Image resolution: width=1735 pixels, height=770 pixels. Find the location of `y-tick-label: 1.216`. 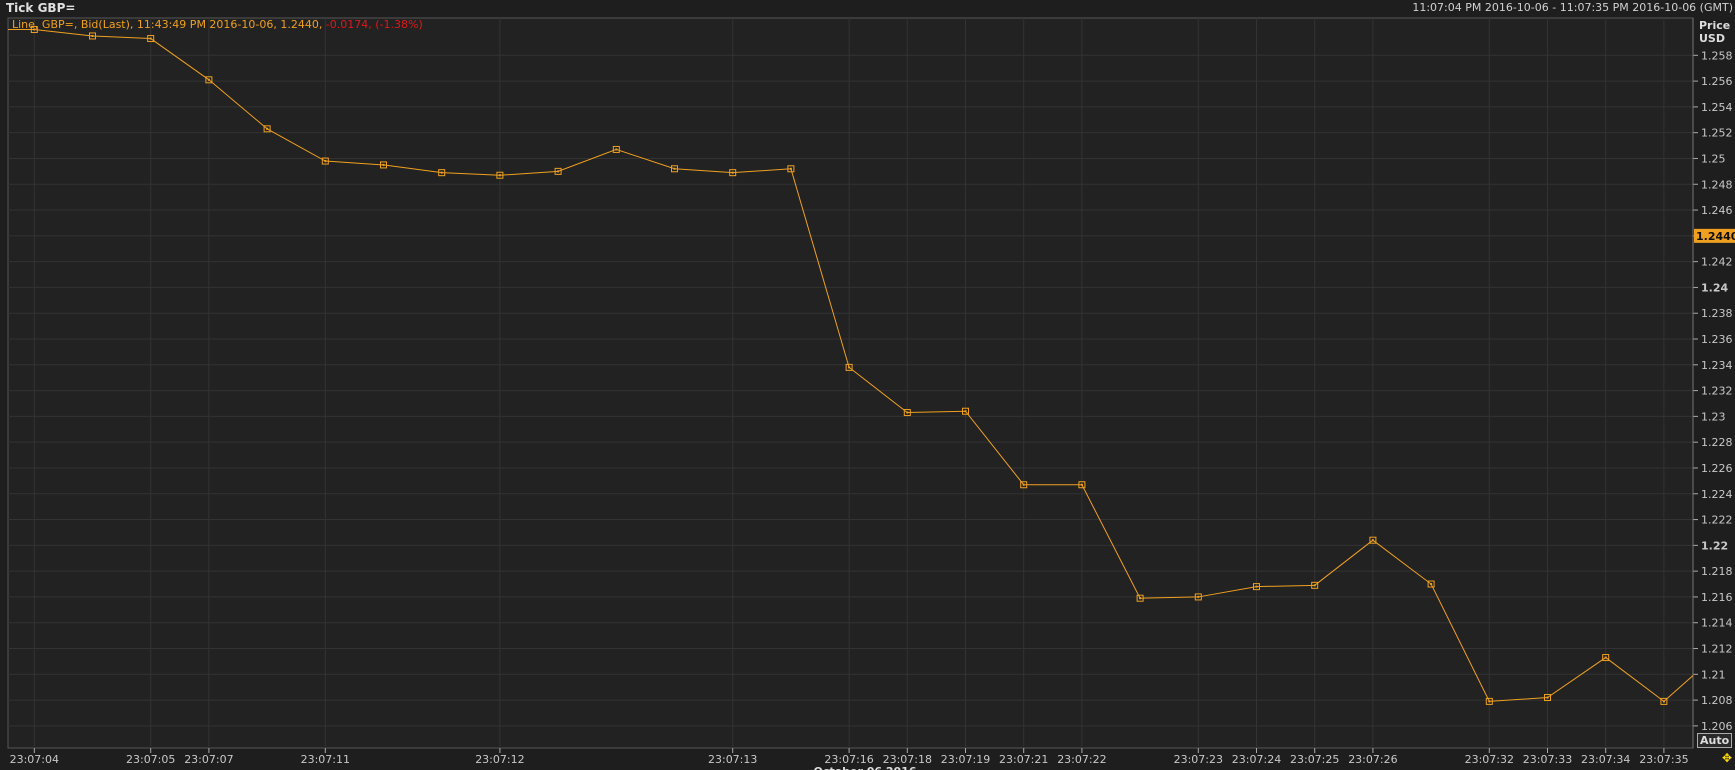

y-tick-label: 1.216 is located at coordinates (1717, 597).